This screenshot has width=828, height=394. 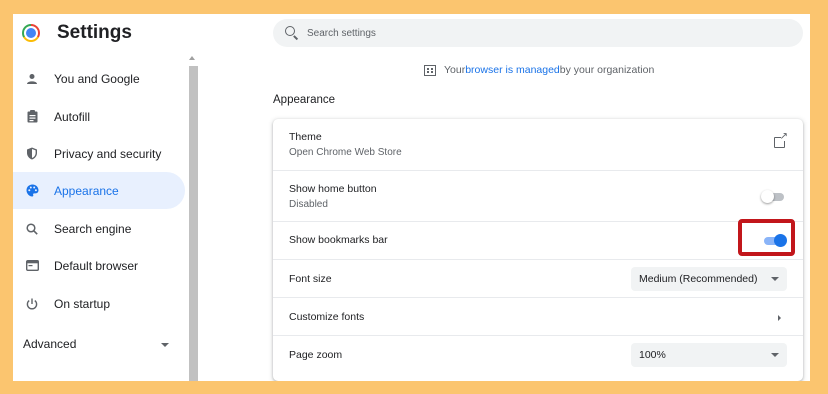 I want to click on font-size-select: Medium (Recommended), so click(x=709, y=279).